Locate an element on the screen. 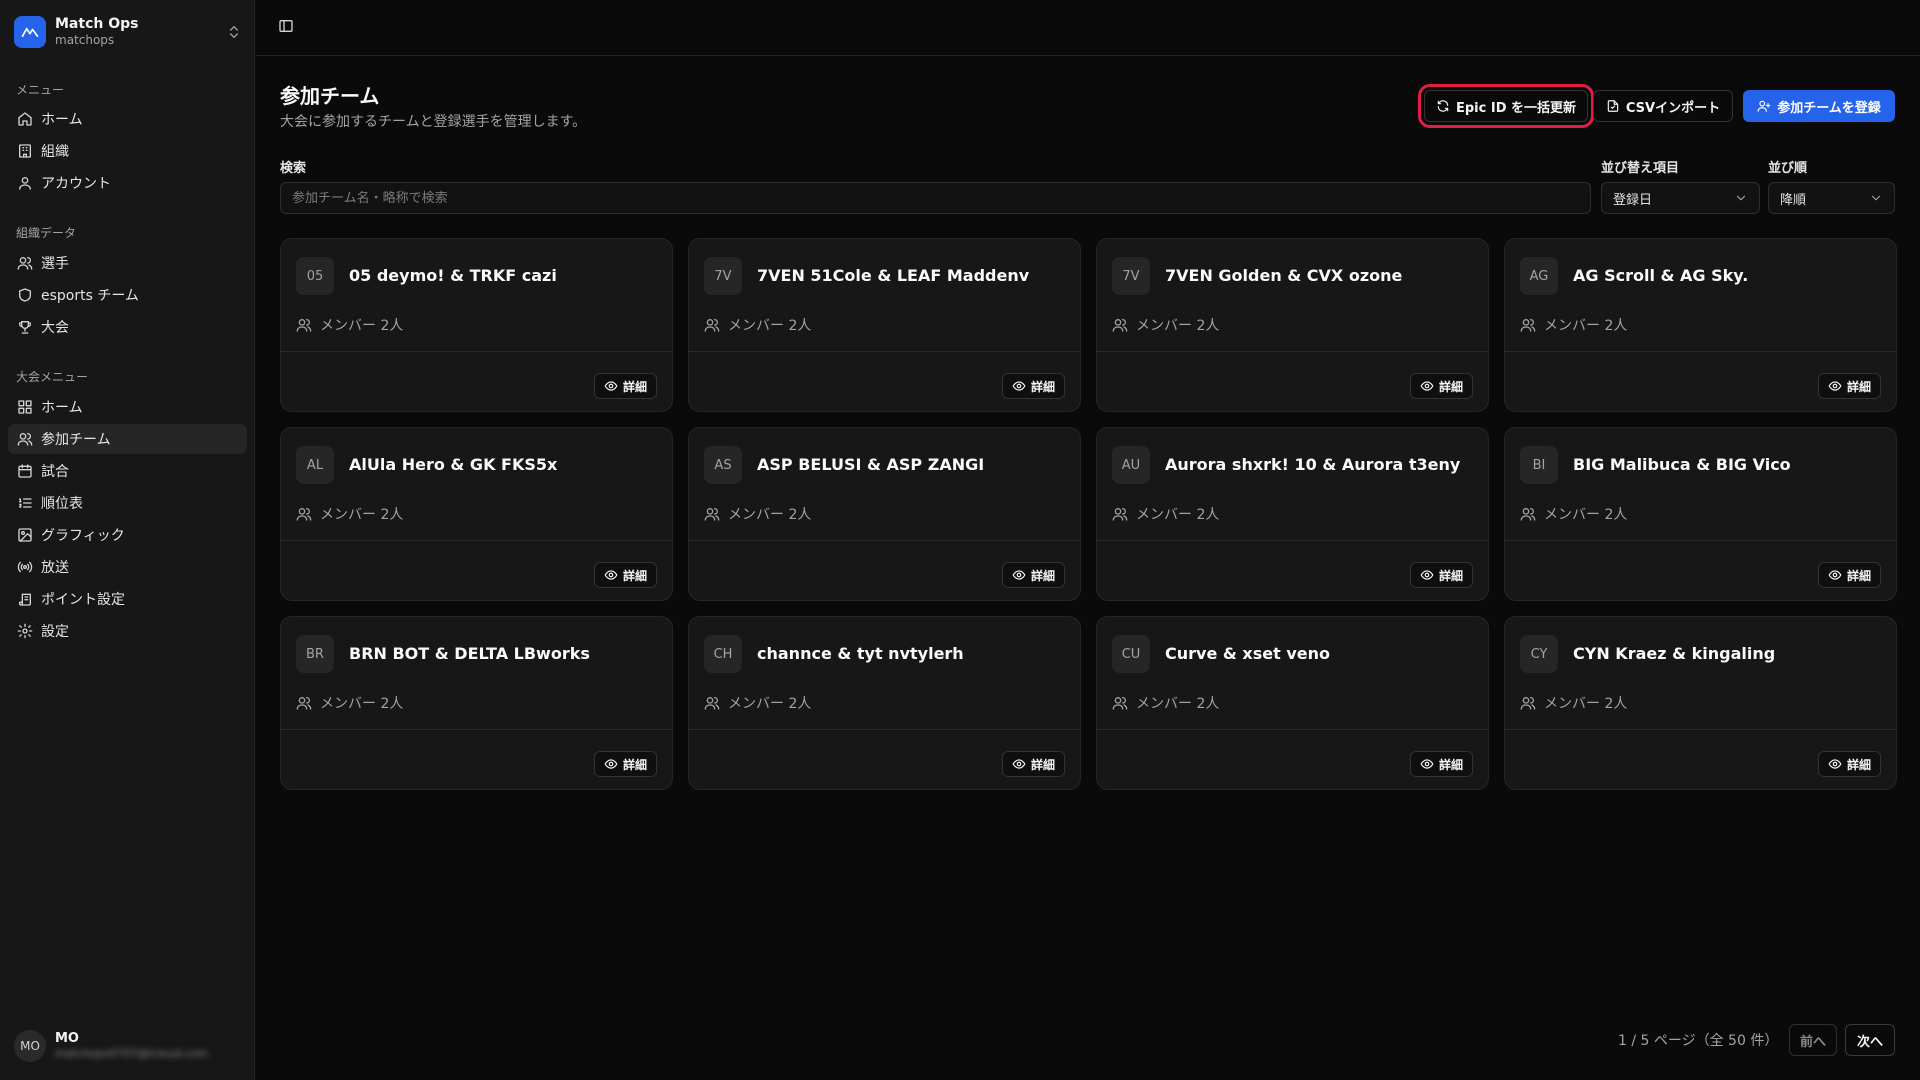 This screenshot has height=1080, width=1920. team-name: 7VEN 51Cole & LEAF Maddenv is located at coordinates (893, 275).